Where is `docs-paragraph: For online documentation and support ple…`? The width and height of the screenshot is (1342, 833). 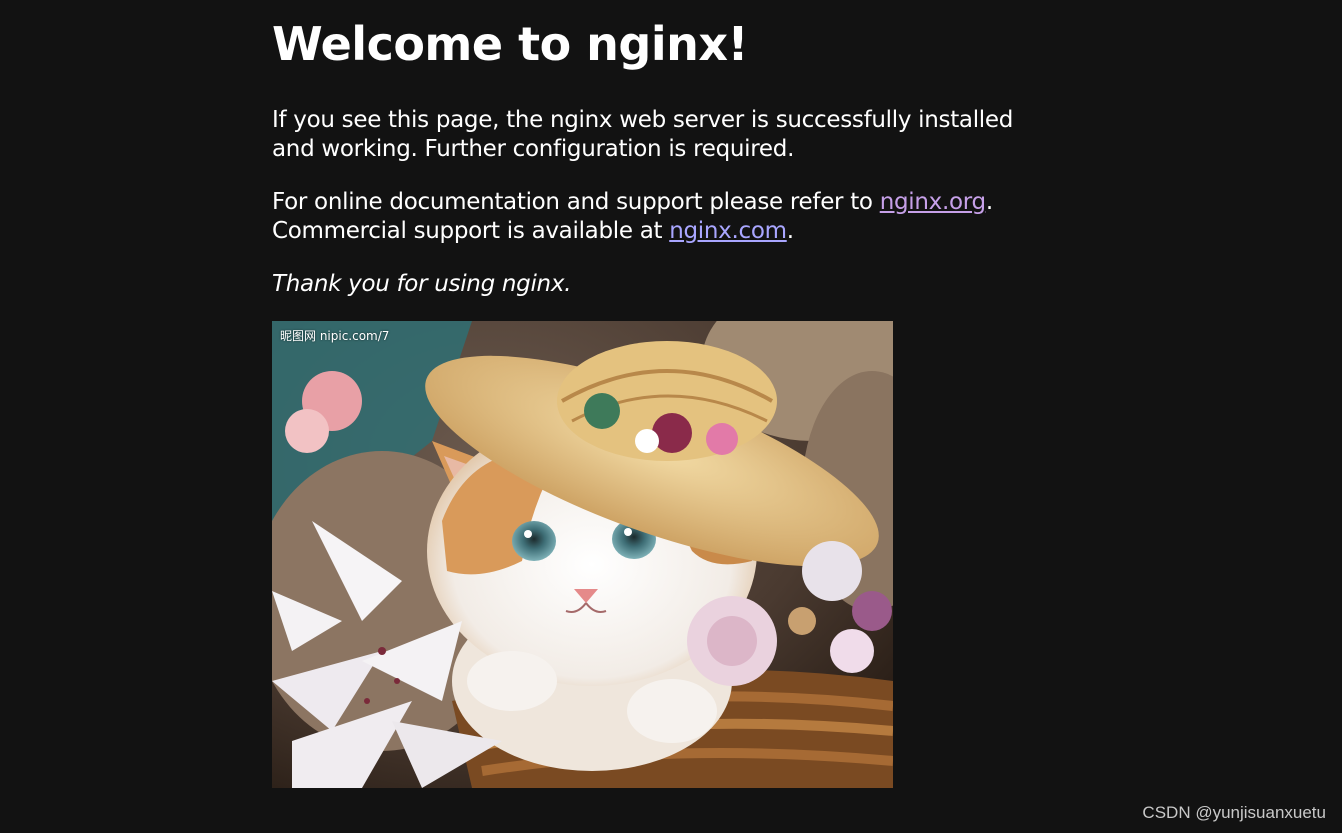 docs-paragraph: For online documentation and support ple… is located at coordinates (652, 217).